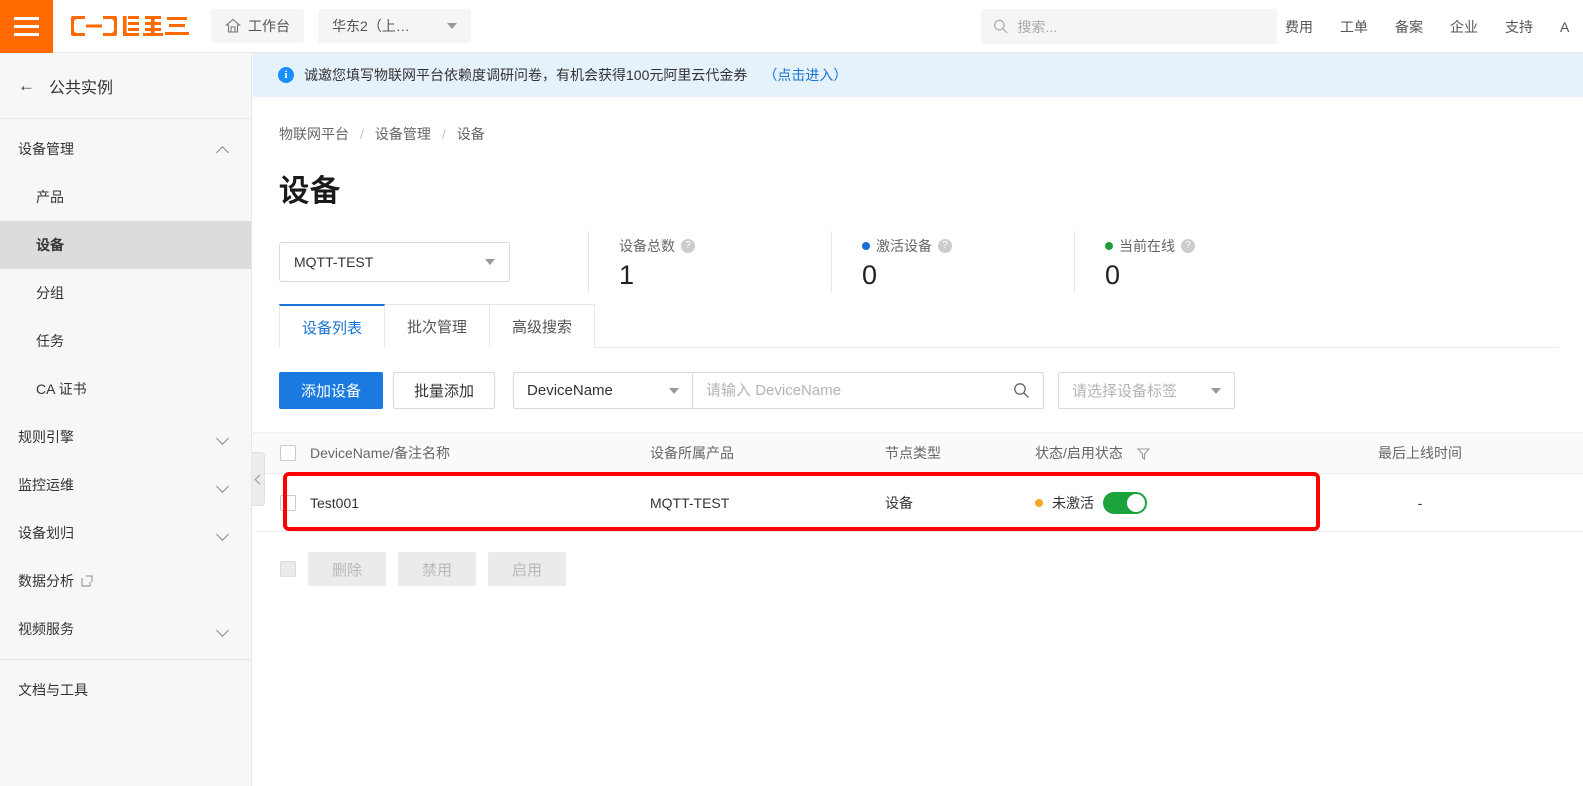  What do you see at coordinates (50, 293) in the screenshot?
I see `sidebar-item-label: 分组` at bounding box center [50, 293].